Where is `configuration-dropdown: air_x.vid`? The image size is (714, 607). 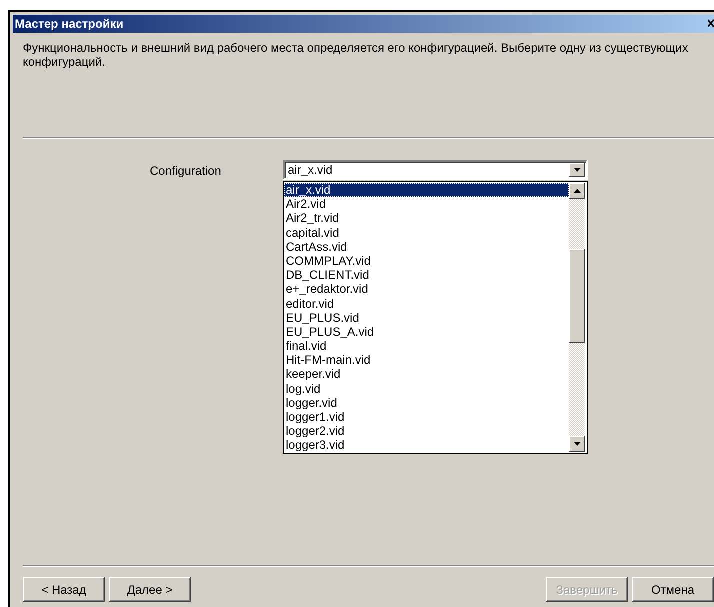 configuration-dropdown: air_x.vid is located at coordinates (435, 170).